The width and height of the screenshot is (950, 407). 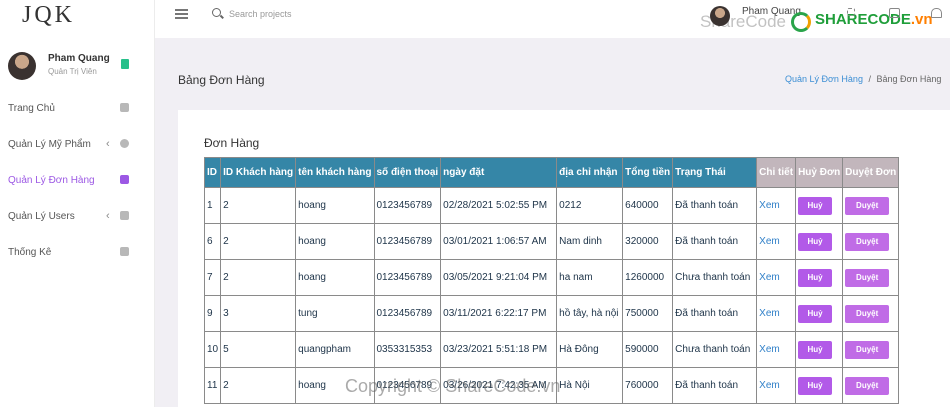 I want to click on table-cell: 03/01/2021 1:06:57 AM, so click(x=499, y=241).